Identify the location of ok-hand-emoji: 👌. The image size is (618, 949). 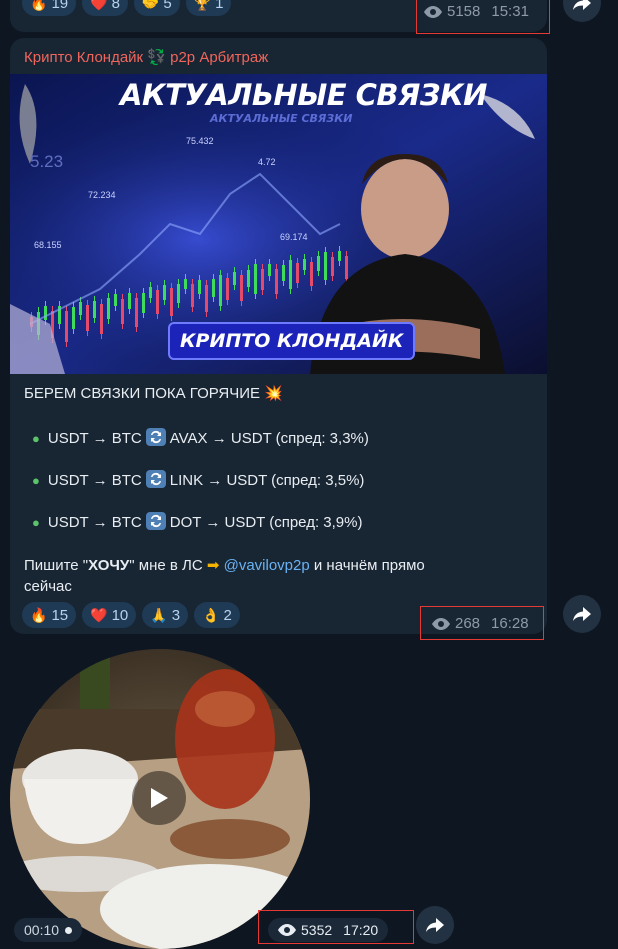
(211, 614).